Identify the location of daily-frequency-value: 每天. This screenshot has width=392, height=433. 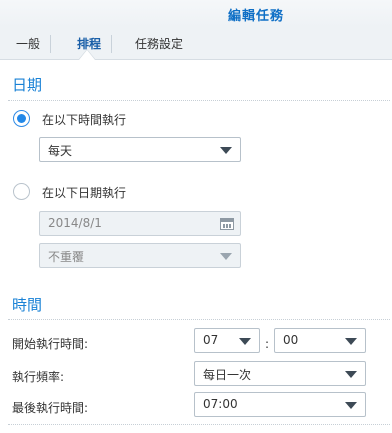
(60, 151).